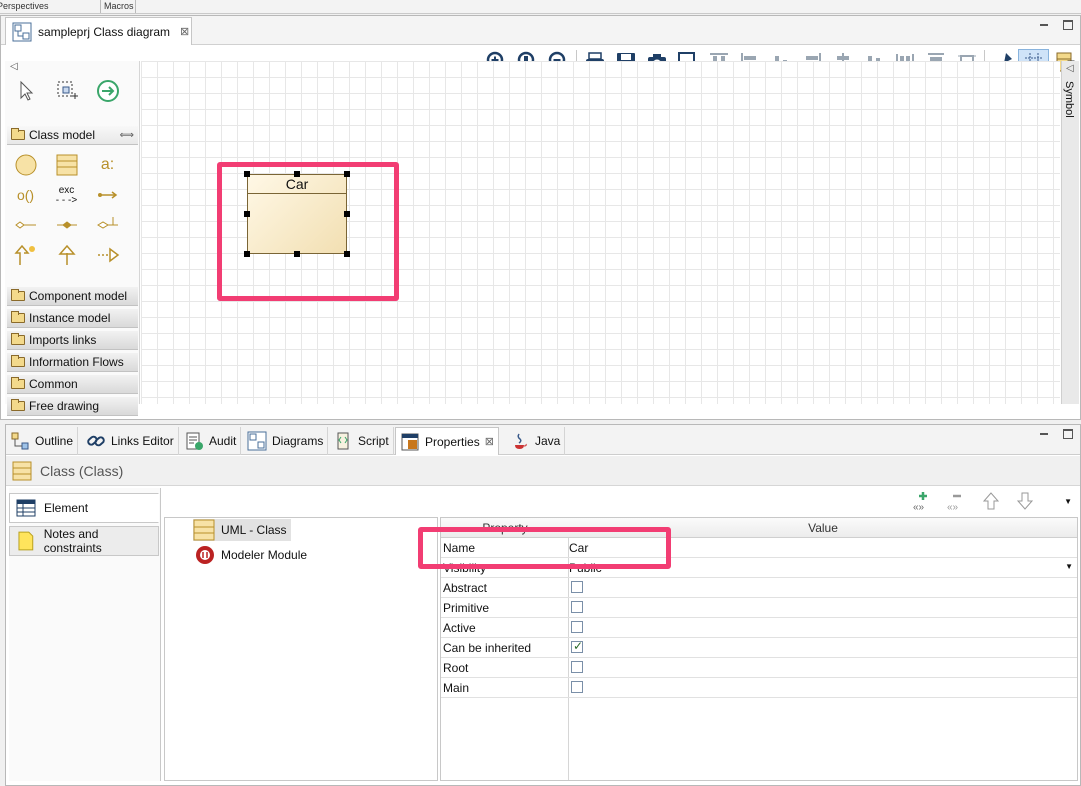 The width and height of the screenshot is (1081, 786). Describe the element at coordinates (487, 648) in the screenshot. I see `property-name: Can be inherited` at that location.